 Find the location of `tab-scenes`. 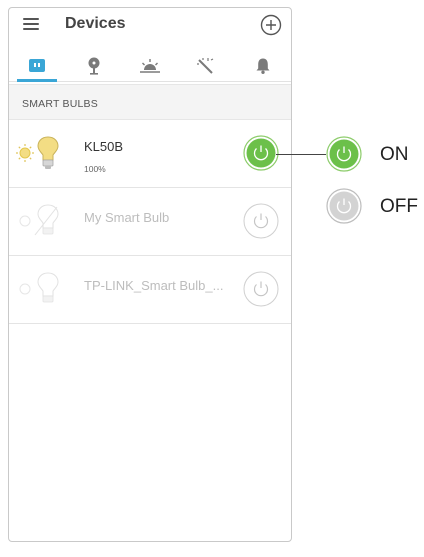

tab-scenes is located at coordinates (150, 65).